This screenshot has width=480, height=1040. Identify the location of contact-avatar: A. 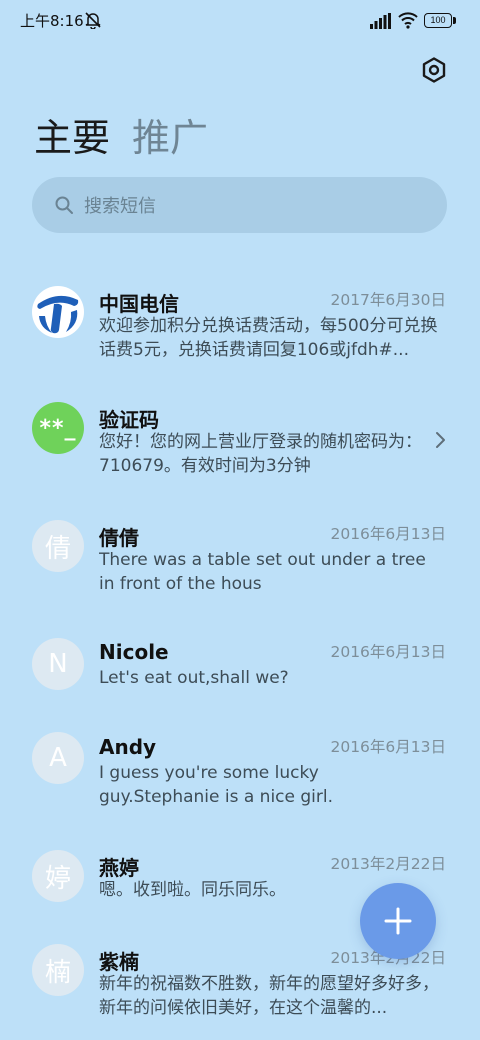
(58, 758).